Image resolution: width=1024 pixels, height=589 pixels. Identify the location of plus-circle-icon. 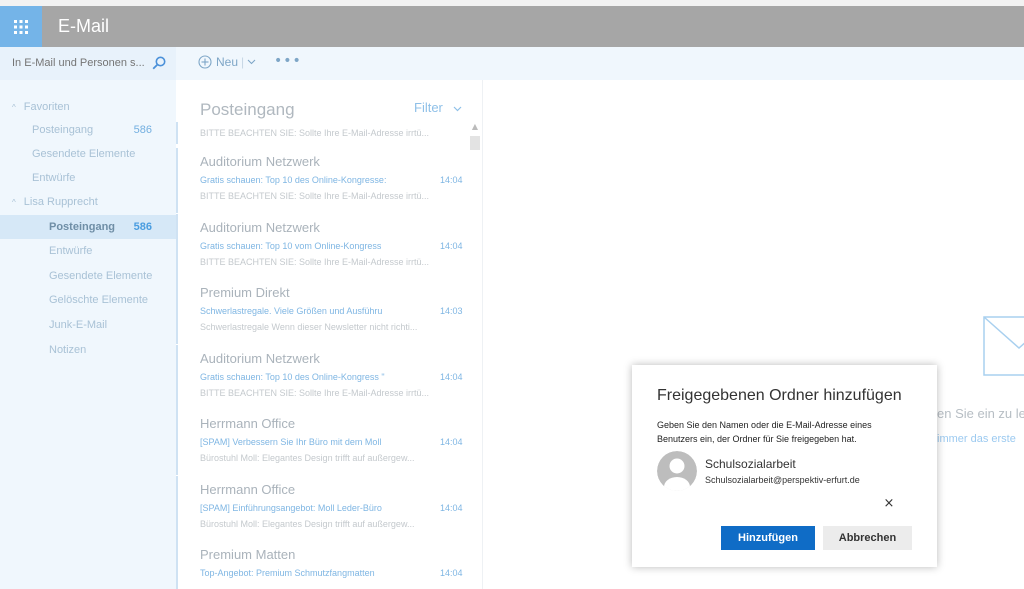
(205, 62).